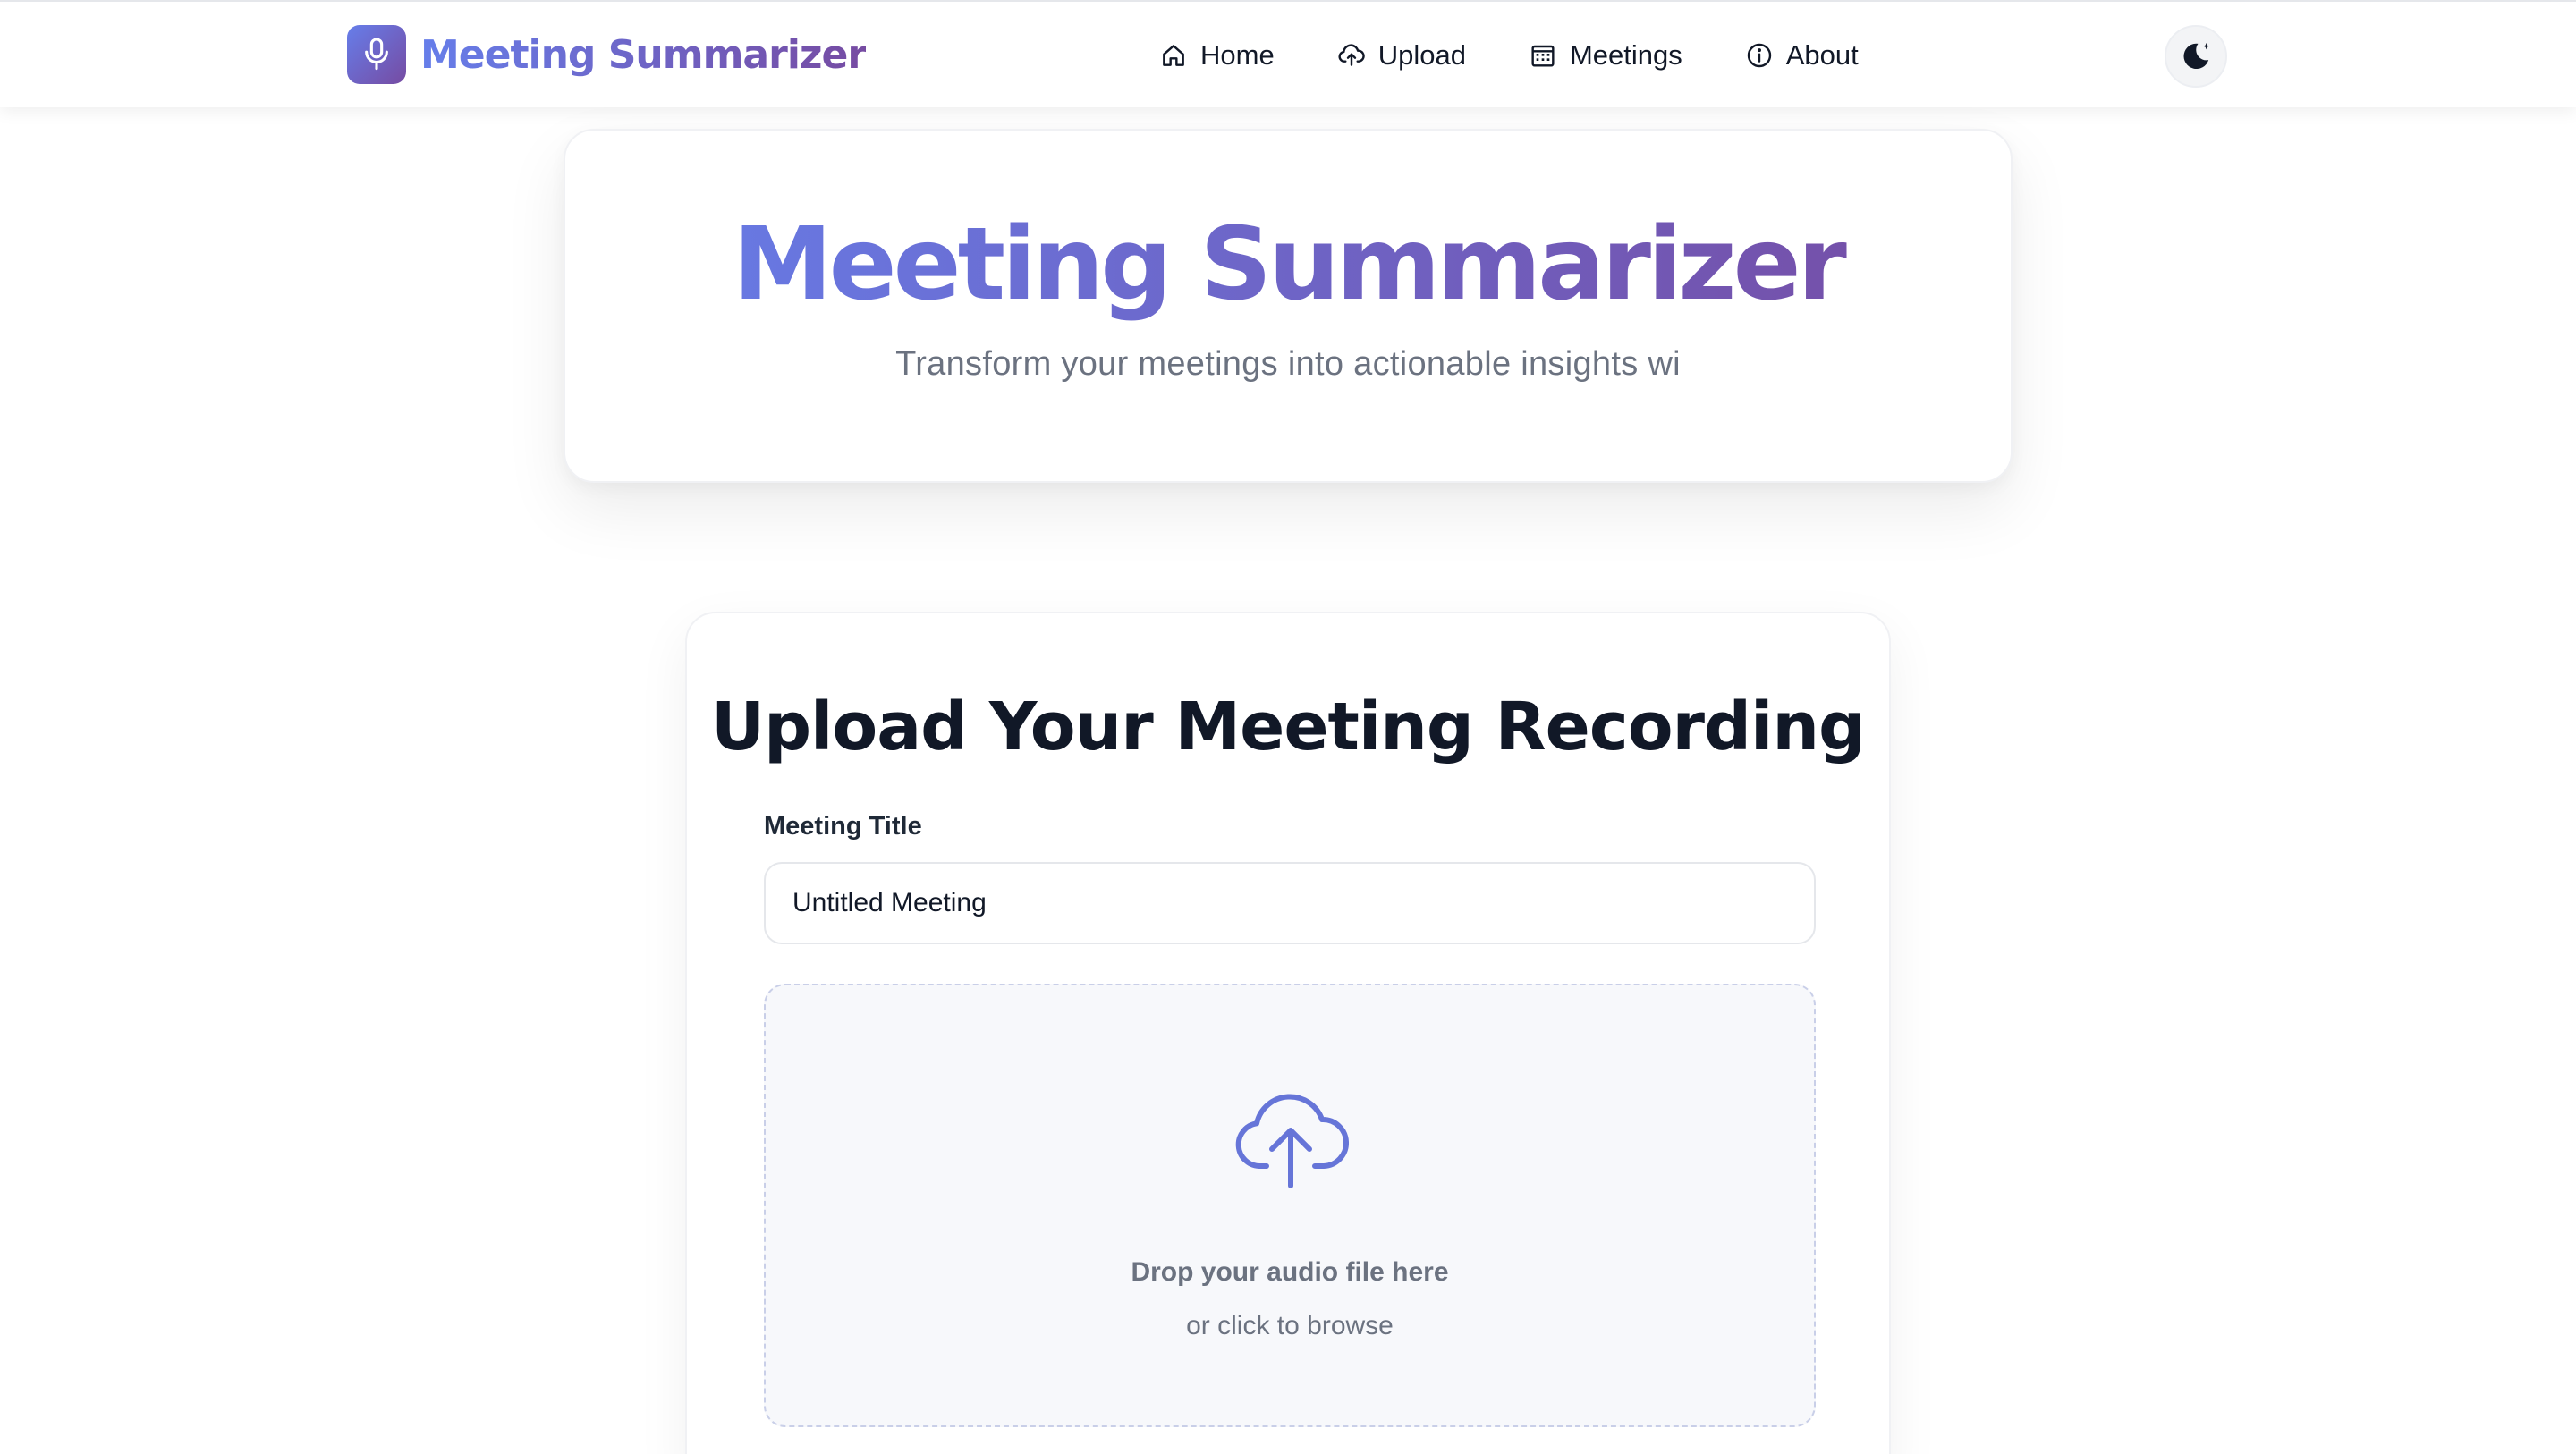 The width and height of the screenshot is (2576, 1454). Describe the element at coordinates (1237, 55) in the screenshot. I see `nav-item-label: Home` at that location.